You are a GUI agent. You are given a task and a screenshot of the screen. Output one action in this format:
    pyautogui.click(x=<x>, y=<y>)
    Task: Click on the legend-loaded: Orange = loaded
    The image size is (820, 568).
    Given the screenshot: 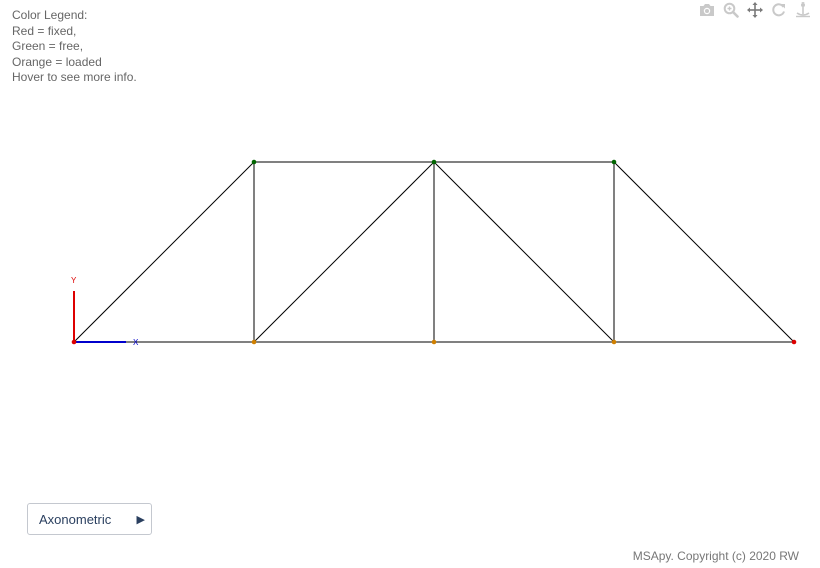 What is the action you would take?
    pyautogui.click(x=57, y=61)
    